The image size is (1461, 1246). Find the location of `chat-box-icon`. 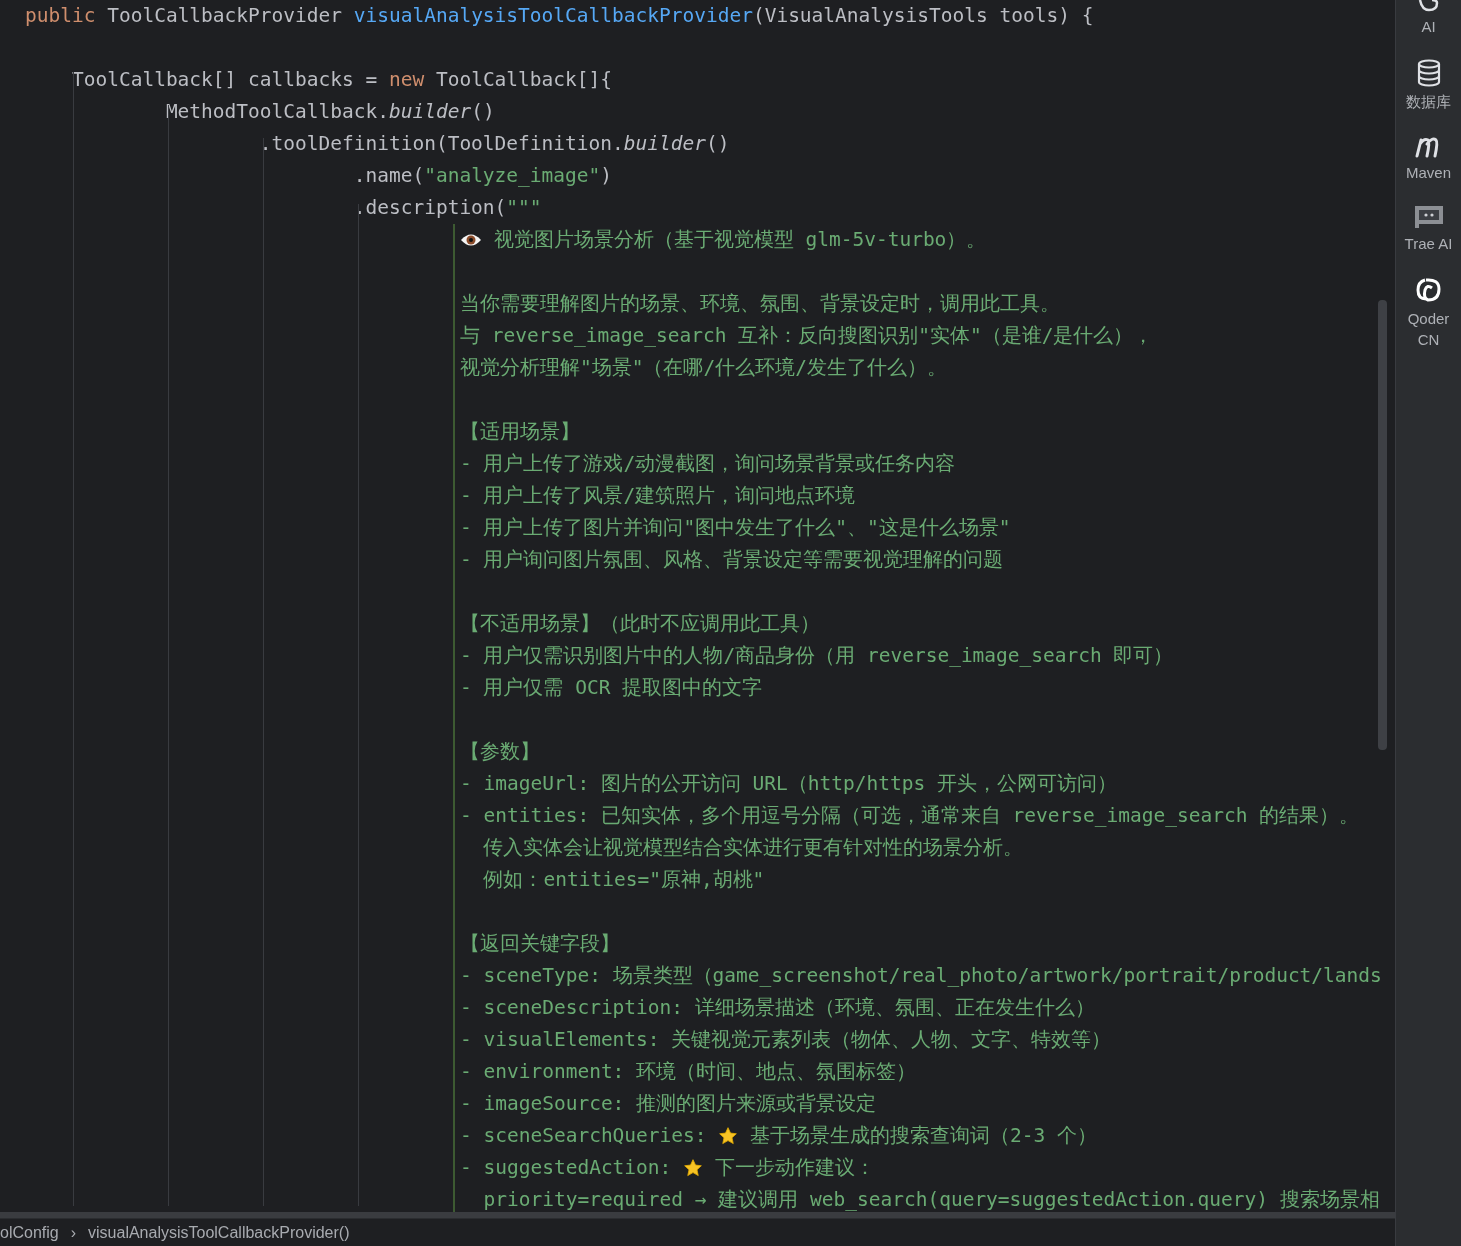

chat-box-icon is located at coordinates (1428, 217).